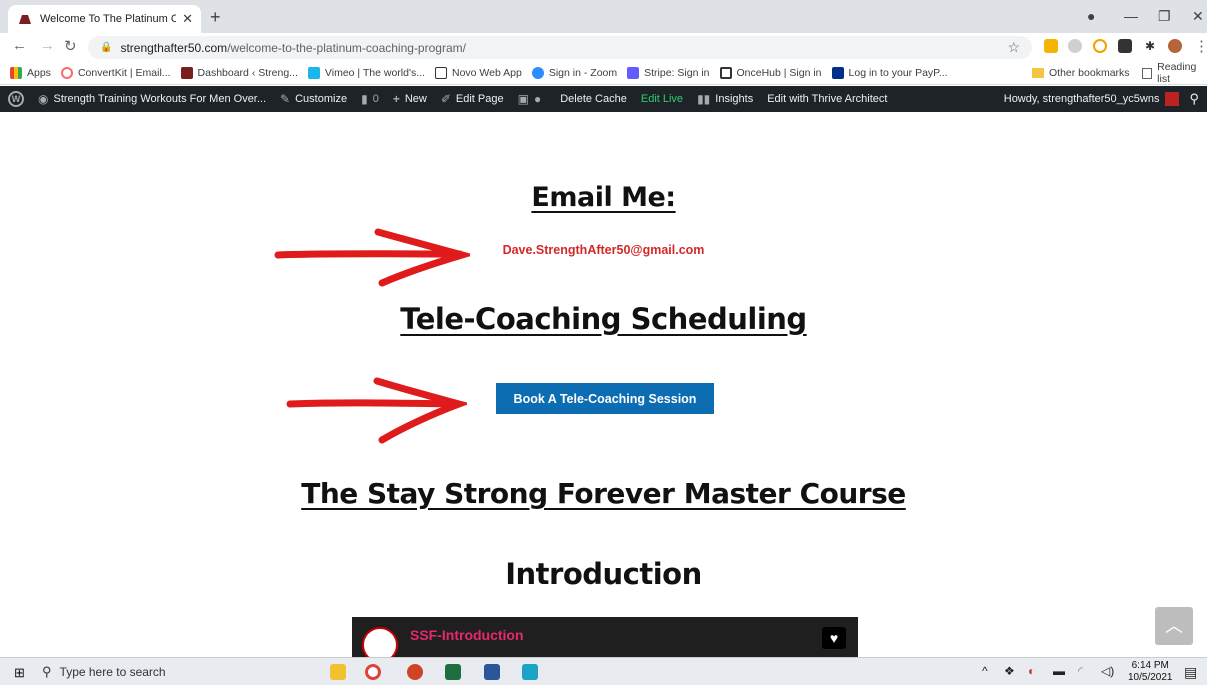 The width and height of the screenshot is (1207, 685). I want to click on app-icon, so click(530, 672).